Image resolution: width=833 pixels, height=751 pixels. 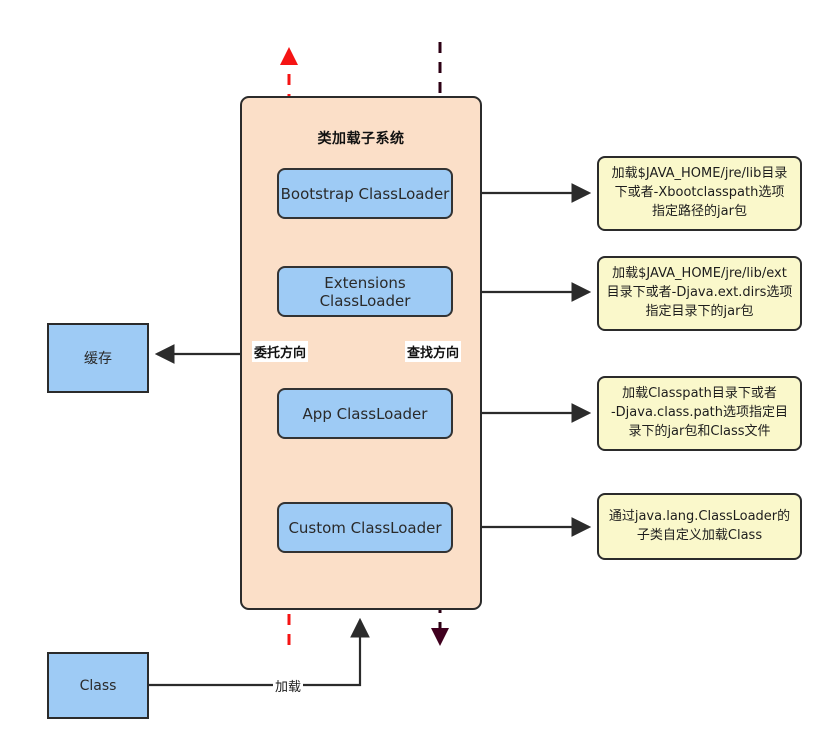 I want to click on bootstrap-classloader-box: Bootstrap ClassLoader, so click(x=365, y=193).